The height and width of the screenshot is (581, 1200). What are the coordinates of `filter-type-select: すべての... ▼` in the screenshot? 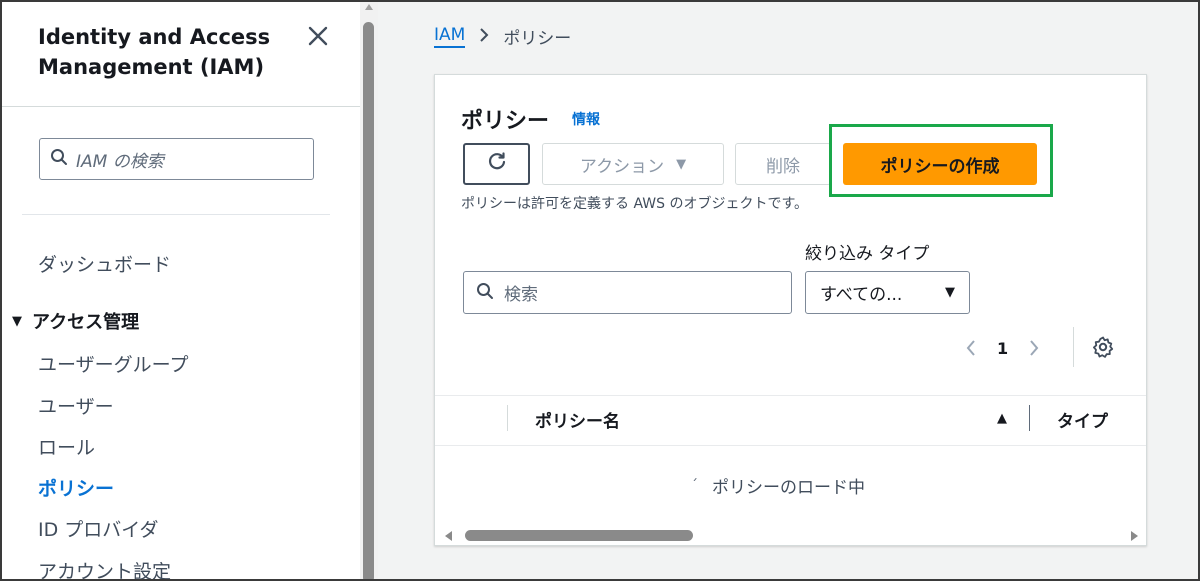 It's located at (887, 292).